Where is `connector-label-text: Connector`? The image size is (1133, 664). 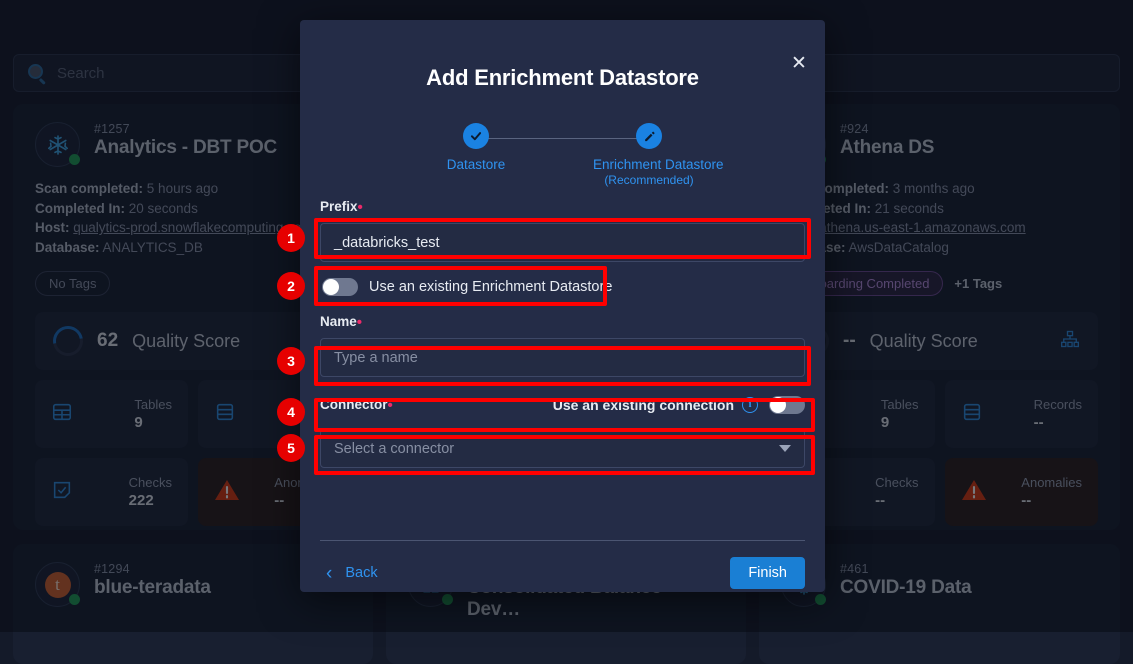
connector-label-text: Connector is located at coordinates (354, 404).